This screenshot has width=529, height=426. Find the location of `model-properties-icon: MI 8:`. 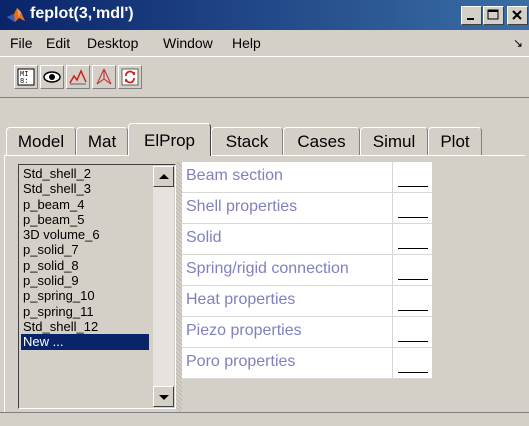

model-properties-icon: MI 8: is located at coordinates (26, 77).